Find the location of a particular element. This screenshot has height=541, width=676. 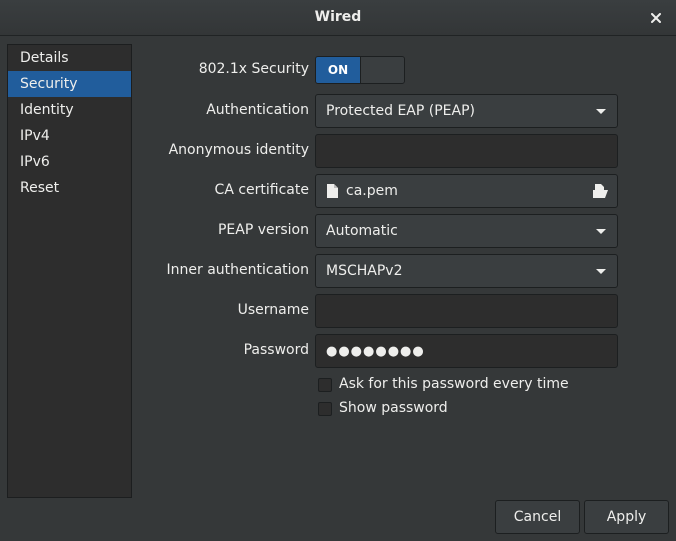

file-icon is located at coordinates (332, 191).